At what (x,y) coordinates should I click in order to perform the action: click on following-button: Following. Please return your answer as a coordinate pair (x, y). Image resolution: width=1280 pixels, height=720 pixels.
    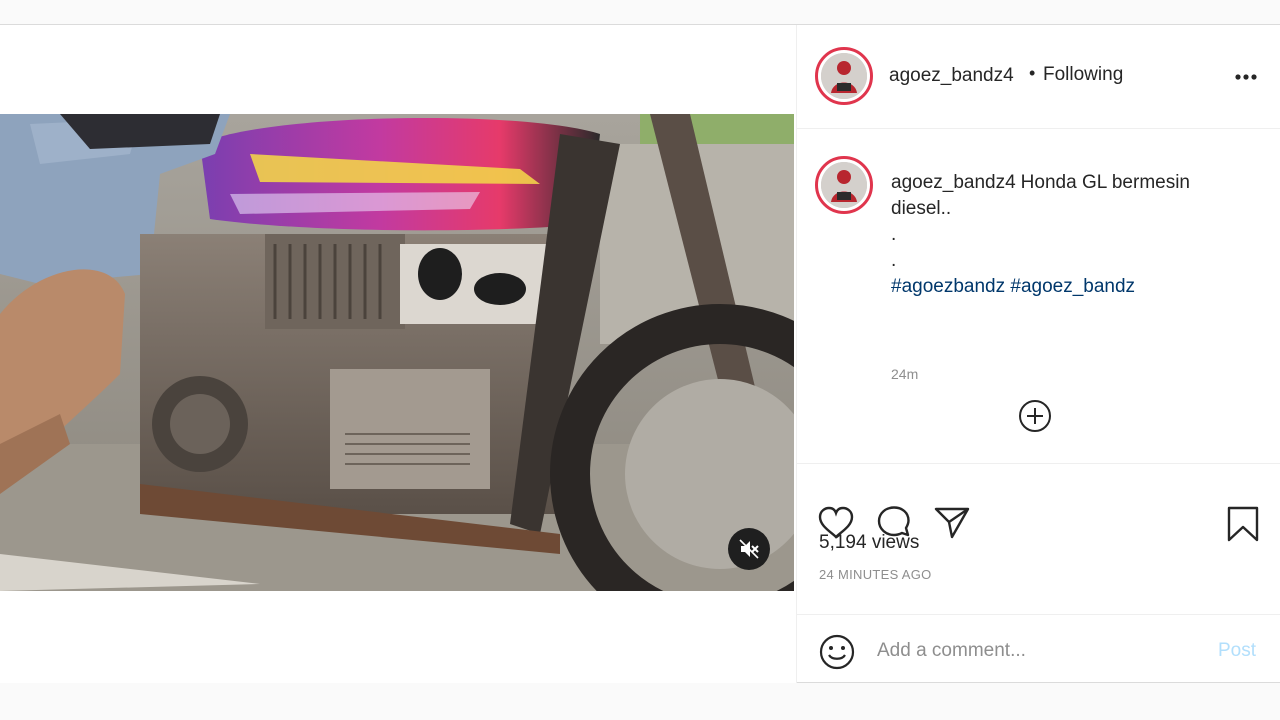
    Looking at the image, I should click on (1083, 75).